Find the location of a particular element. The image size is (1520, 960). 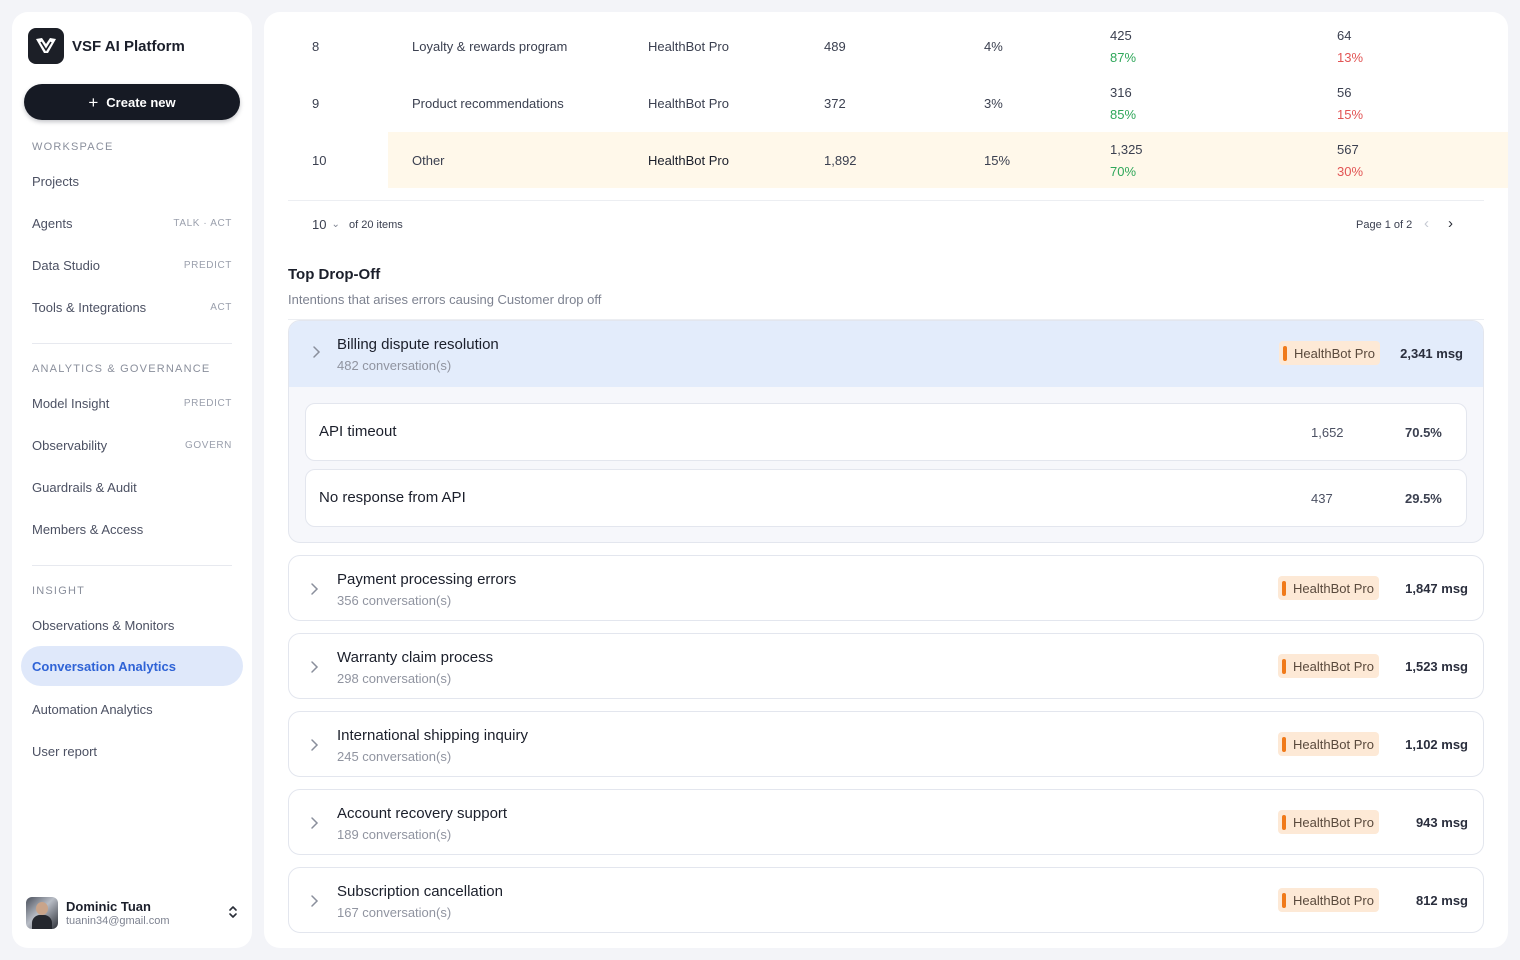

user-profile: Dominic Tuan tuanin34@gmail.com is located at coordinates (132, 913).